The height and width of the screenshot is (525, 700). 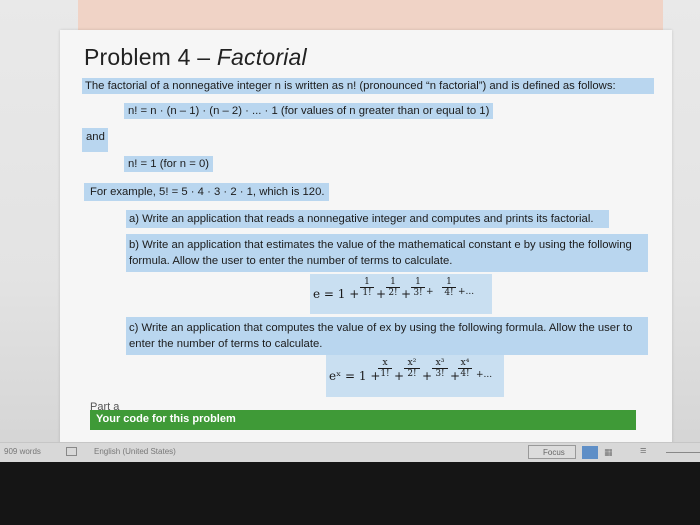 What do you see at coordinates (375, 294) in the screenshot?
I see `formula-e: e = 1 + 1 1! + 1 2! + 1 3! +` at bounding box center [375, 294].